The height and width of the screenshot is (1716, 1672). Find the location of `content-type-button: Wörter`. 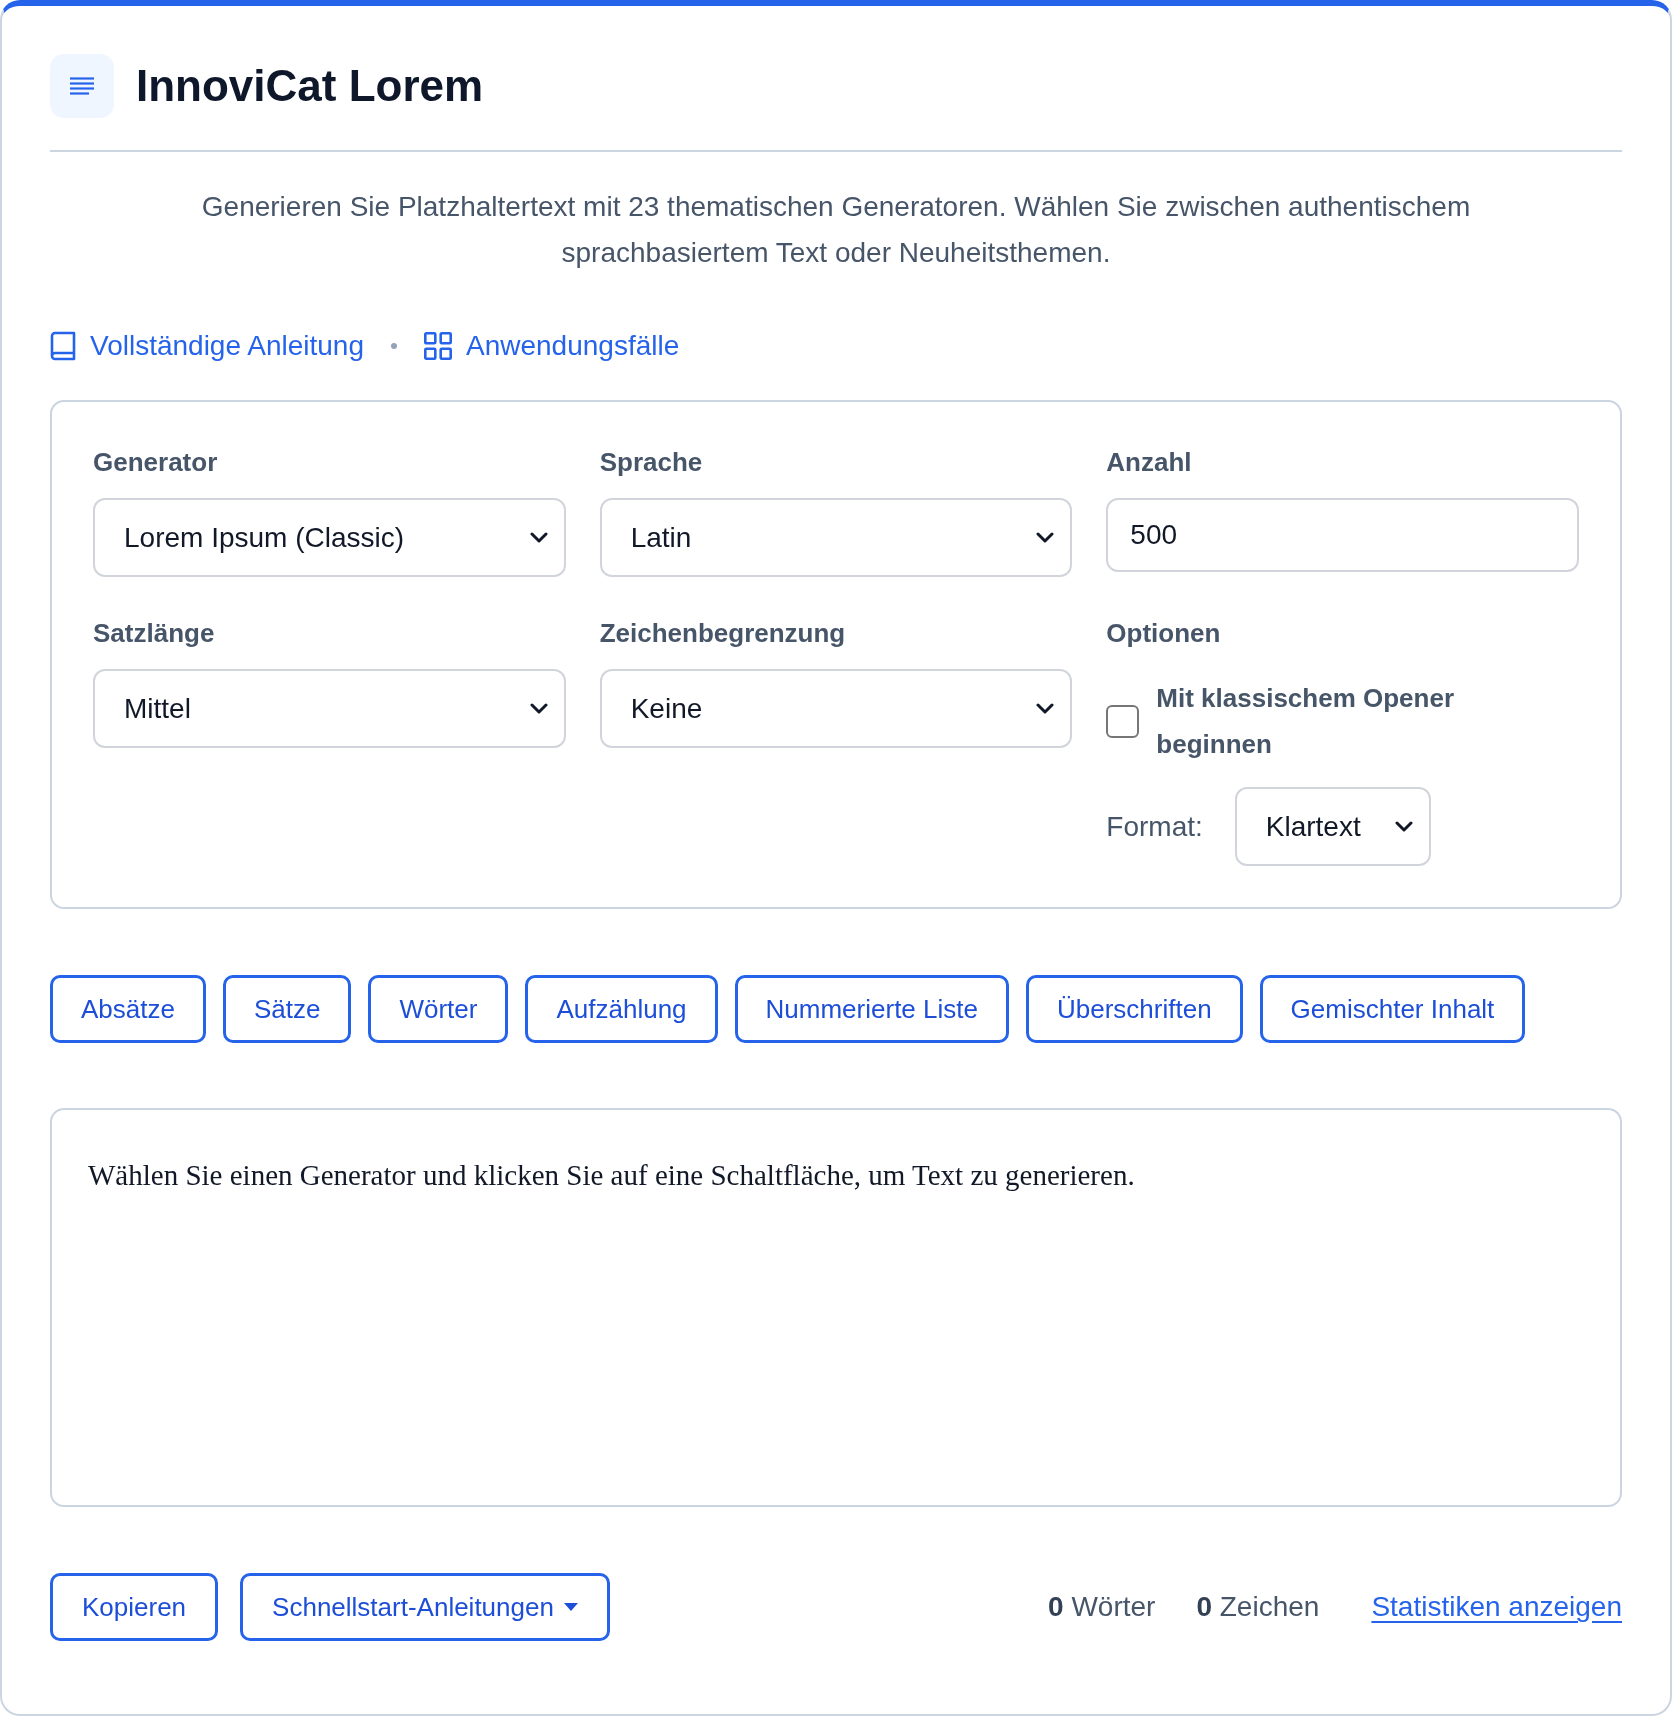

content-type-button: Wörter is located at coordinates (438, 1009).